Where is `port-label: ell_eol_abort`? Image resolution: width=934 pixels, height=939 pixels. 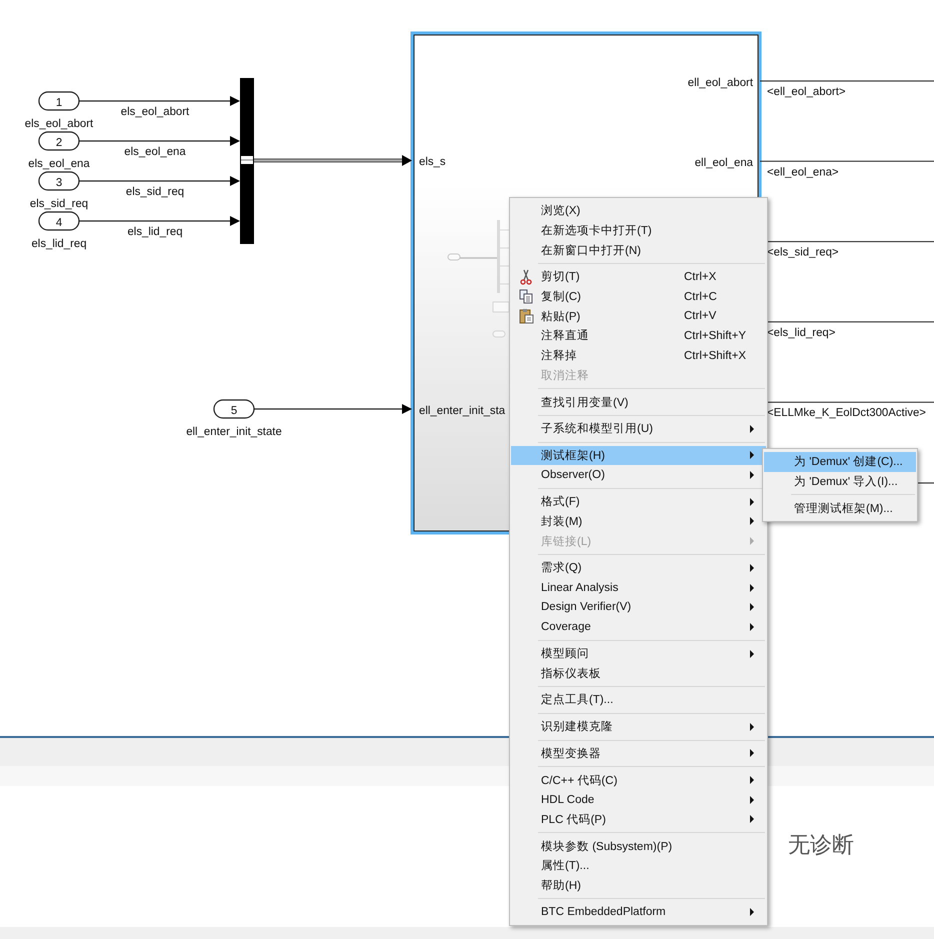 port-label: ell_eol_abort is located at coordinates (720, 83).